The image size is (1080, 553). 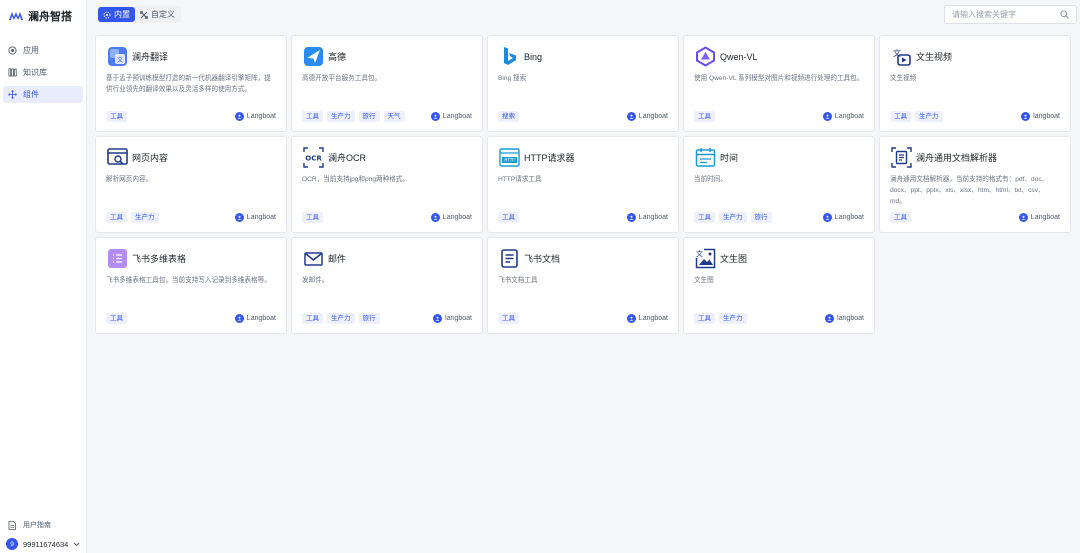 What do you see at coordinates (46, 544) in the screenshot?
I see `user-name: 99911674634` at bounding box center [46, 544].